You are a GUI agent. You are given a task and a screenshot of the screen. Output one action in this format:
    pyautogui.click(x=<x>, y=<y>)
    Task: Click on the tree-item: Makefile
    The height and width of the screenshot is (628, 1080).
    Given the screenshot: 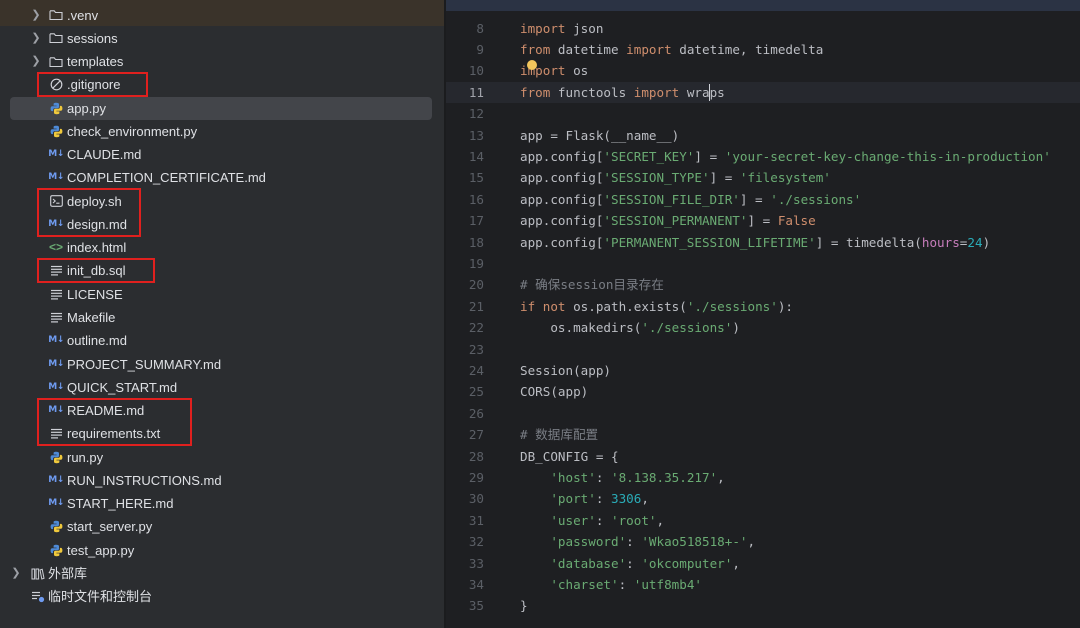 What is the action you would take?
    pyautogui.click(x=222, y=317)
    